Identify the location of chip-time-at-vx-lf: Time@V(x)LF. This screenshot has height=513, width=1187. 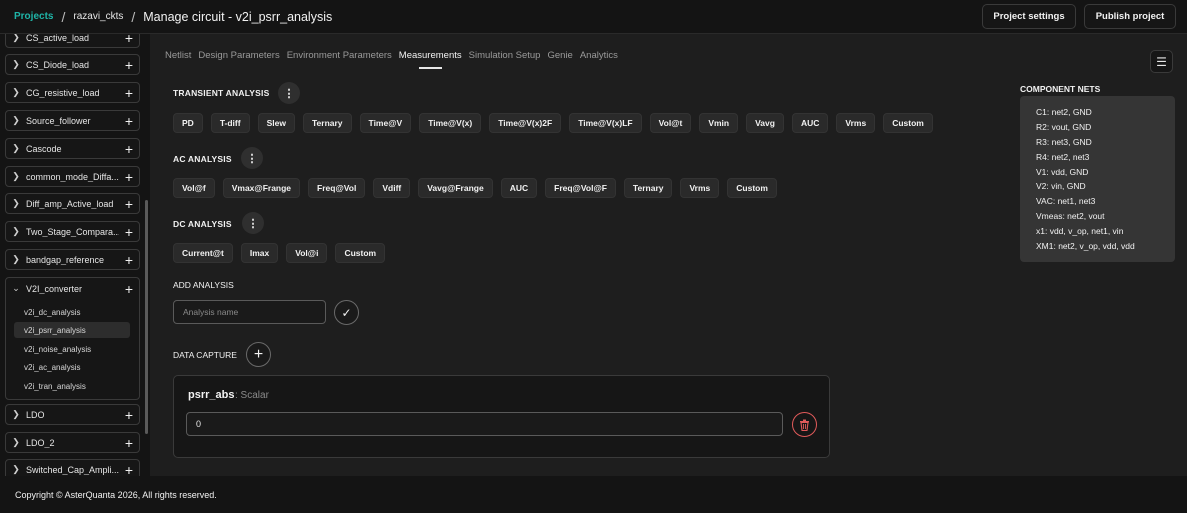
(605, 123).